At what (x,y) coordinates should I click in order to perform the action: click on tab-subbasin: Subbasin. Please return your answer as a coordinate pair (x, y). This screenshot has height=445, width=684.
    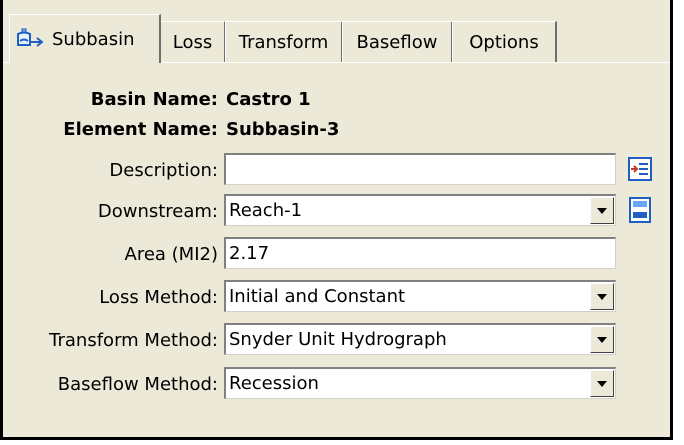
    Looking at the image, I should click on (85, 38).